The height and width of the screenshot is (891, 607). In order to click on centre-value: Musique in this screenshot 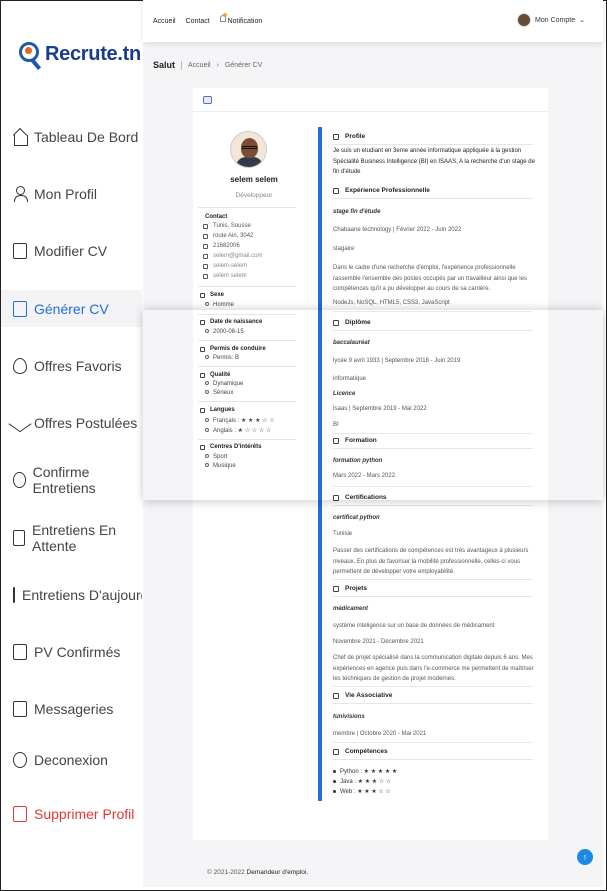, I will do `click(220, 466)`.